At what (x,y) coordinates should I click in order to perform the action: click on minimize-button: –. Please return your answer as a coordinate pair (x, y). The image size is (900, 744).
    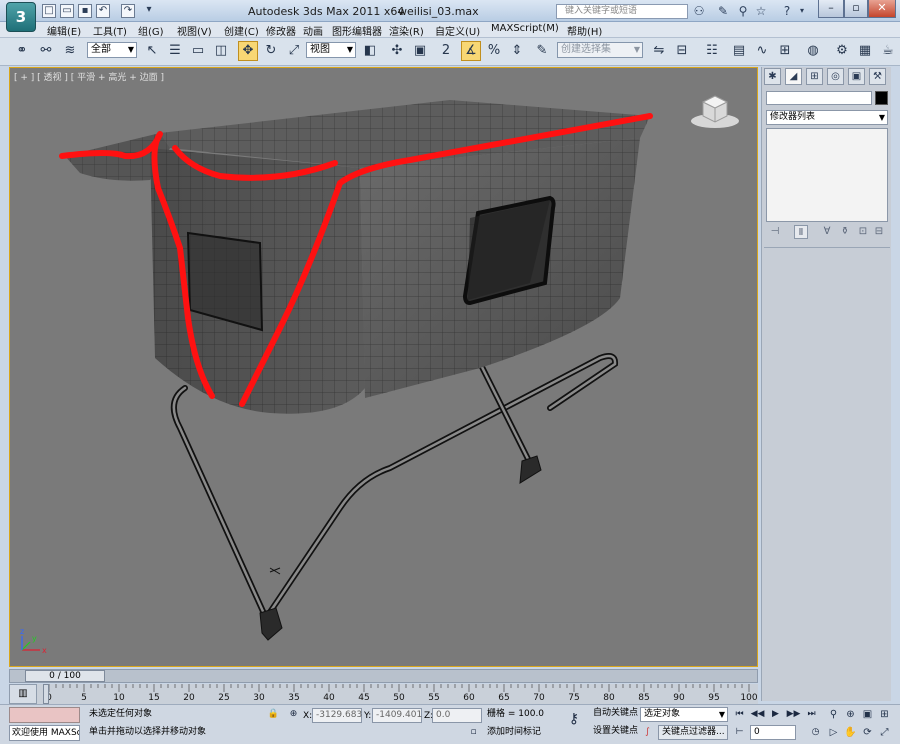
    Looking at the image, I should click on (831, 9).